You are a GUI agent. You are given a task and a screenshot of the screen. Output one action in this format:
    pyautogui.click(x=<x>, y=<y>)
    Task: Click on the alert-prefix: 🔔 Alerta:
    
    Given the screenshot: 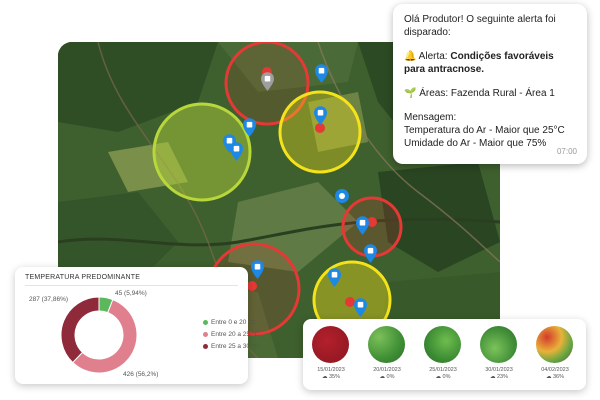 What is the action you would take?
    pyautogui.click(x=427, y=56)
    